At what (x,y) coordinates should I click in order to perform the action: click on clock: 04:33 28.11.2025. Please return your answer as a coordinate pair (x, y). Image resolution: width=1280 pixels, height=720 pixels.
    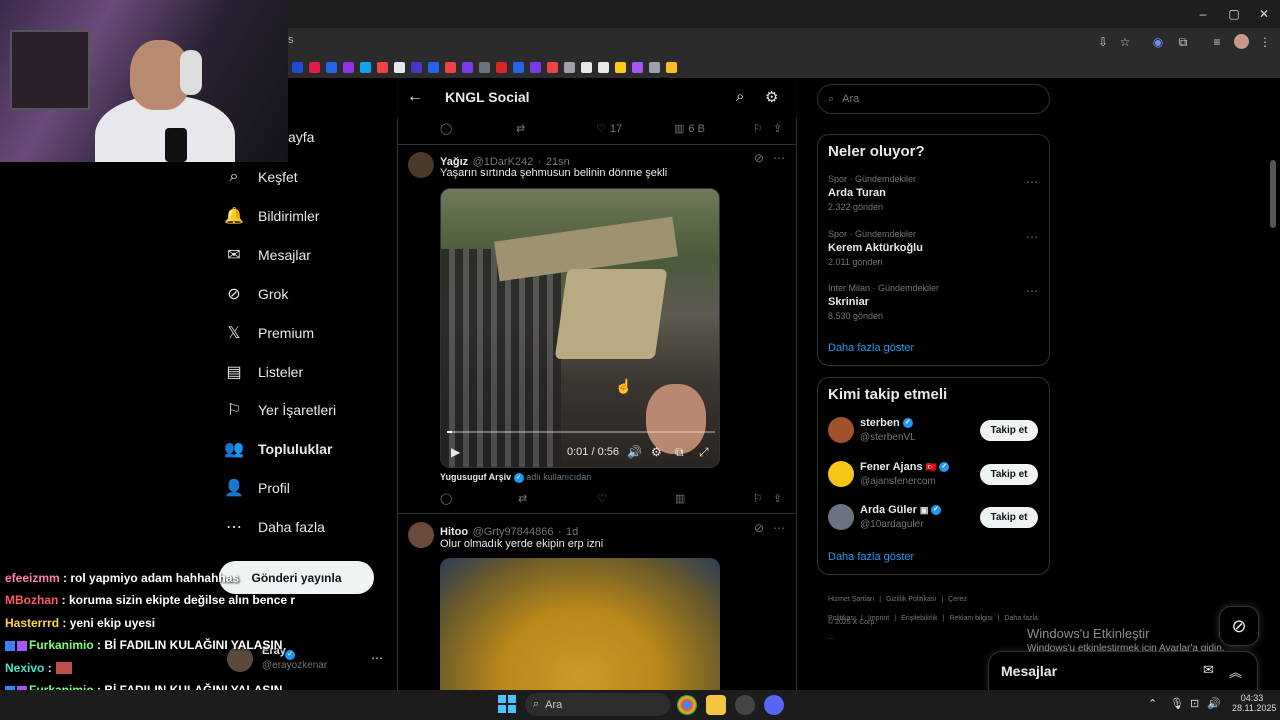
    Looking at the image, I should click on (1254, 703).